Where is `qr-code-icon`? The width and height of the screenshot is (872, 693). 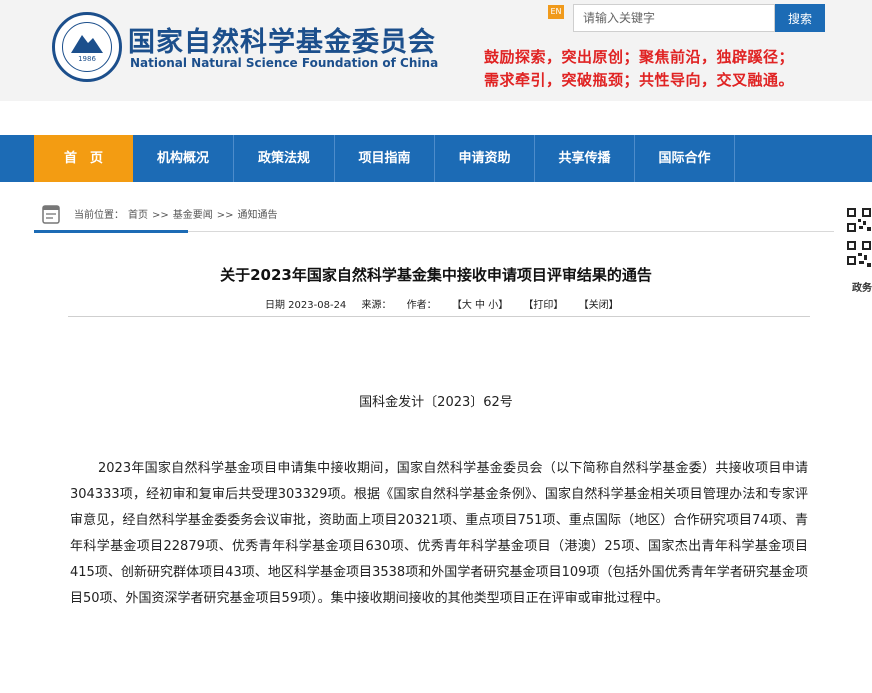
qr-code-icon is located at coordinates (859, 239).